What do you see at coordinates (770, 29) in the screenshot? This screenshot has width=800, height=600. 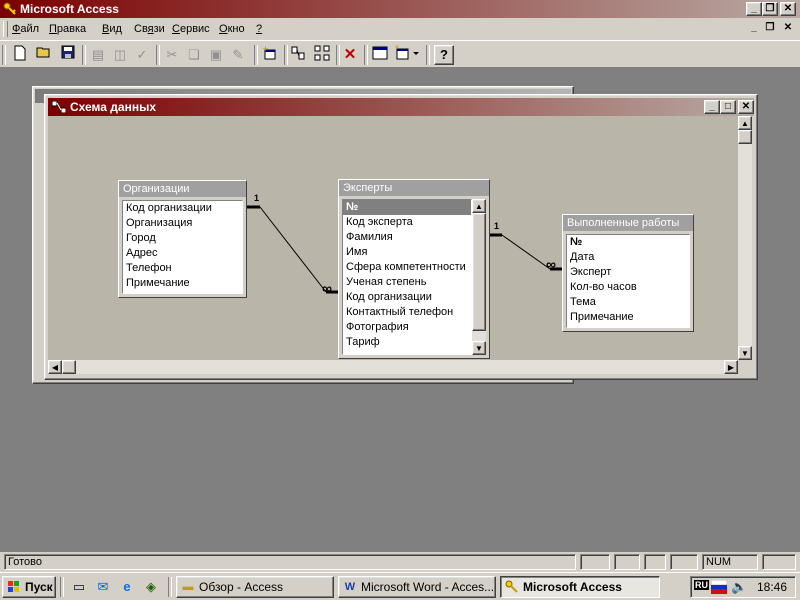 I see `doc-restore-button: ❐` at bounding box center [770, 29].